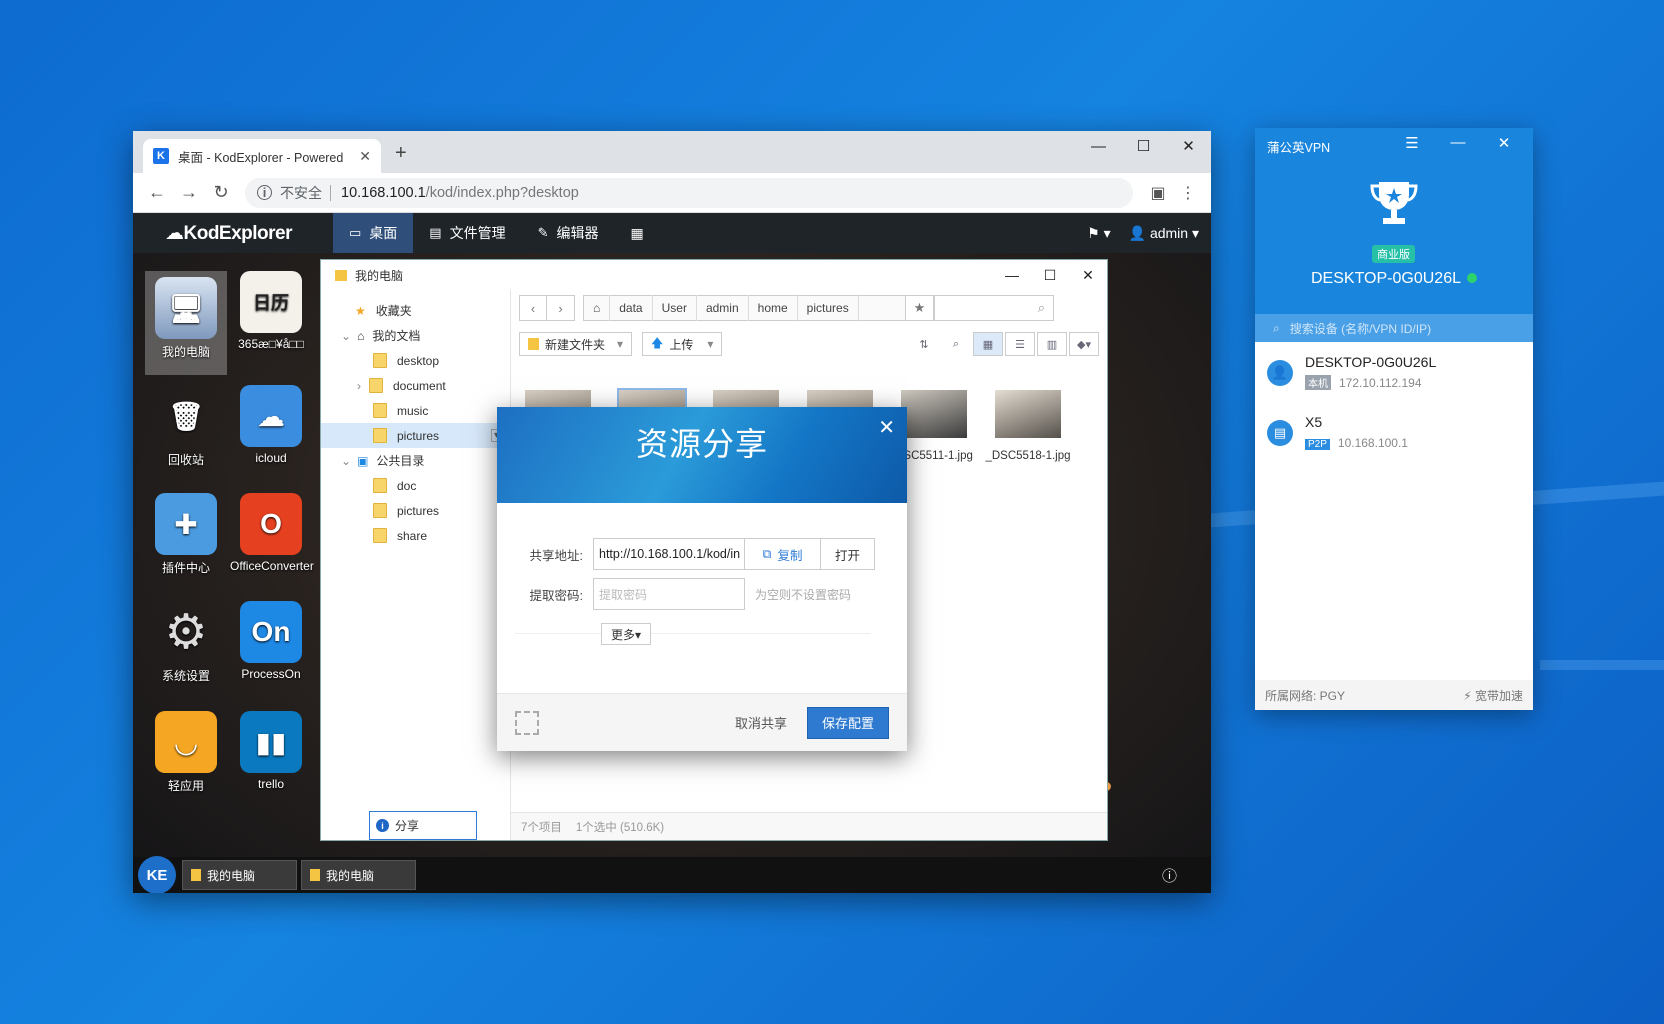 Image resolution: width=1664 pixels, height=1024 pixels. What do you see at coordinates (415, 360) in the screenshot?
I see `tree-item-desktop: desktop` at bounding box center [415, 360].